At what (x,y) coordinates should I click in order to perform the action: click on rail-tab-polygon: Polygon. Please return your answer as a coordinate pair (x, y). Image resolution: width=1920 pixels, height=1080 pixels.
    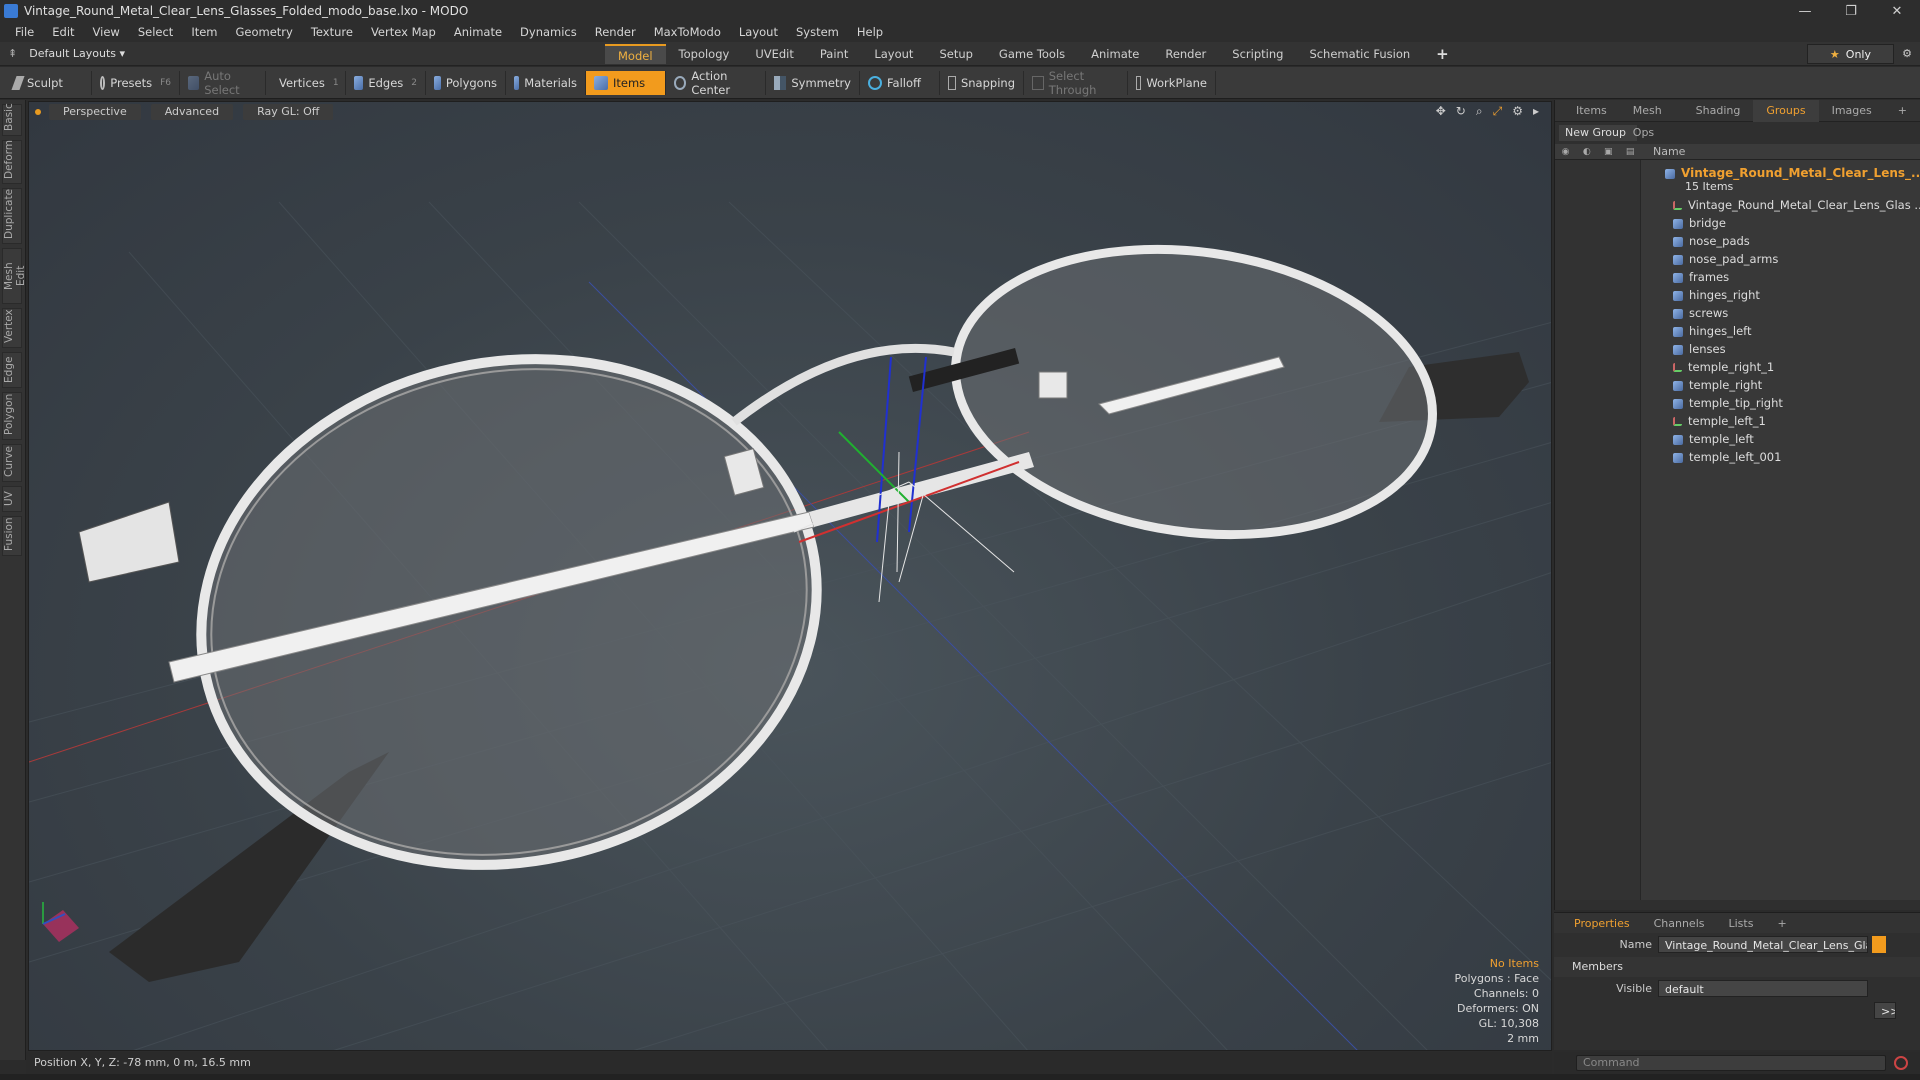
    Looking at the image, I should click on (12, 416).